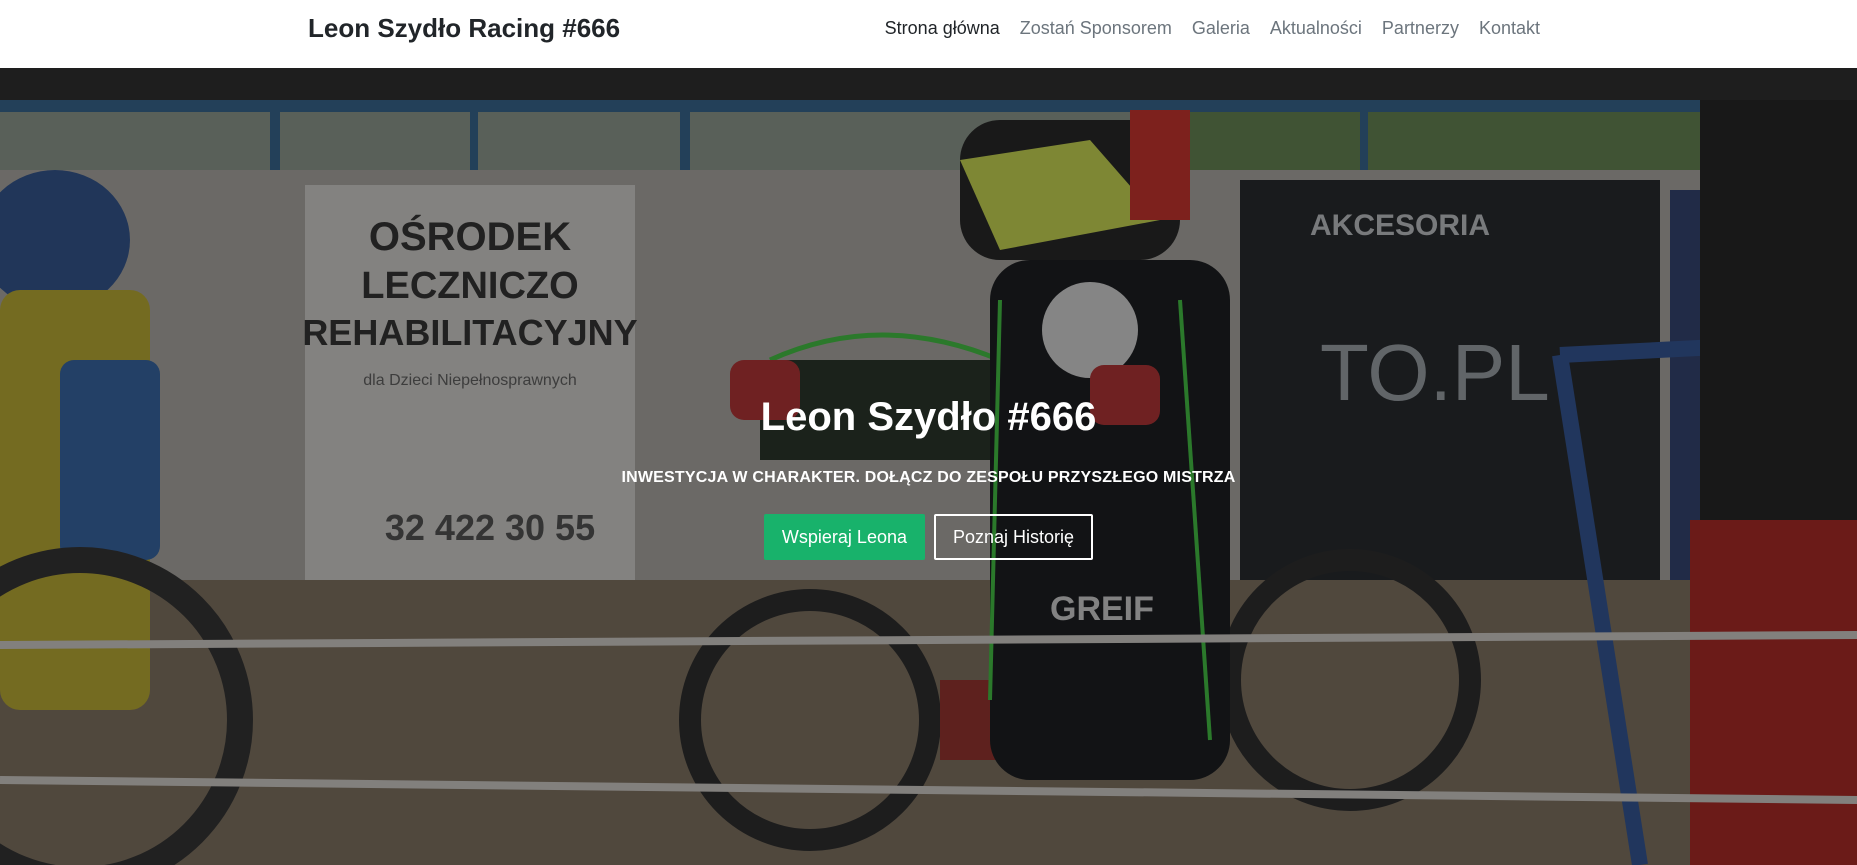 Image resolution: width=1857 pixels, height=865 pixels. I want to click on nav-link-sponsor: Zostań Sponsorem, so click(1096, 28).